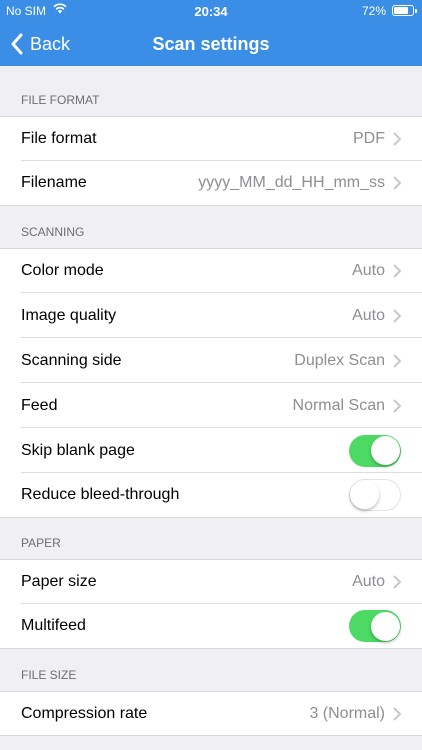 The width and height of the screenshot is (422, 750). What do you see at coordinates (49, 675) in the screenshot?
I see `section-header-file-size: FILE SIZE` at bounding box center [49, 675].